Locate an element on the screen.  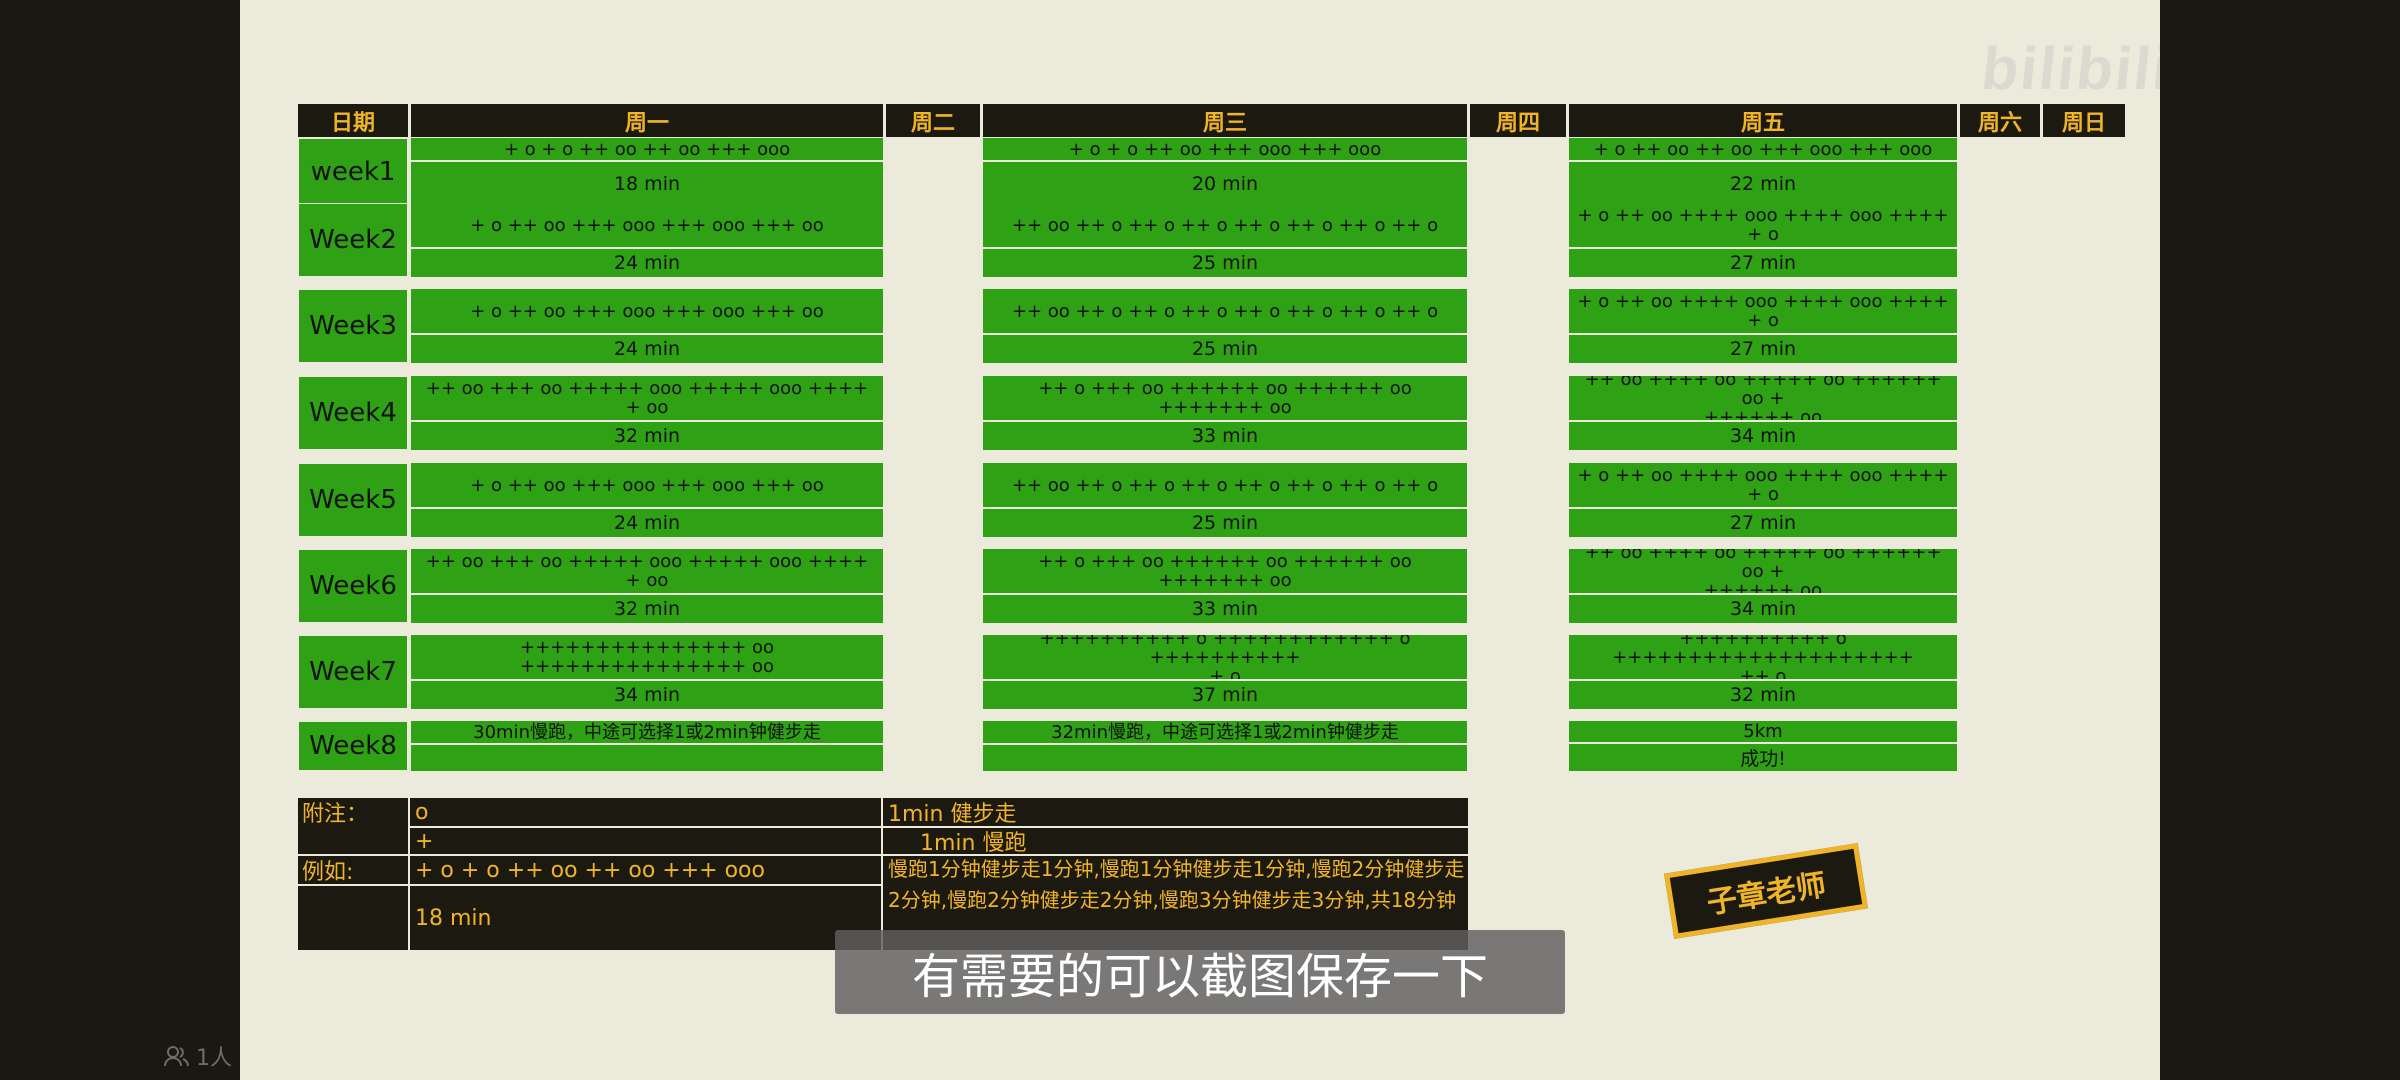
training-duration: 成功! is located at coordinates (1763, 757).